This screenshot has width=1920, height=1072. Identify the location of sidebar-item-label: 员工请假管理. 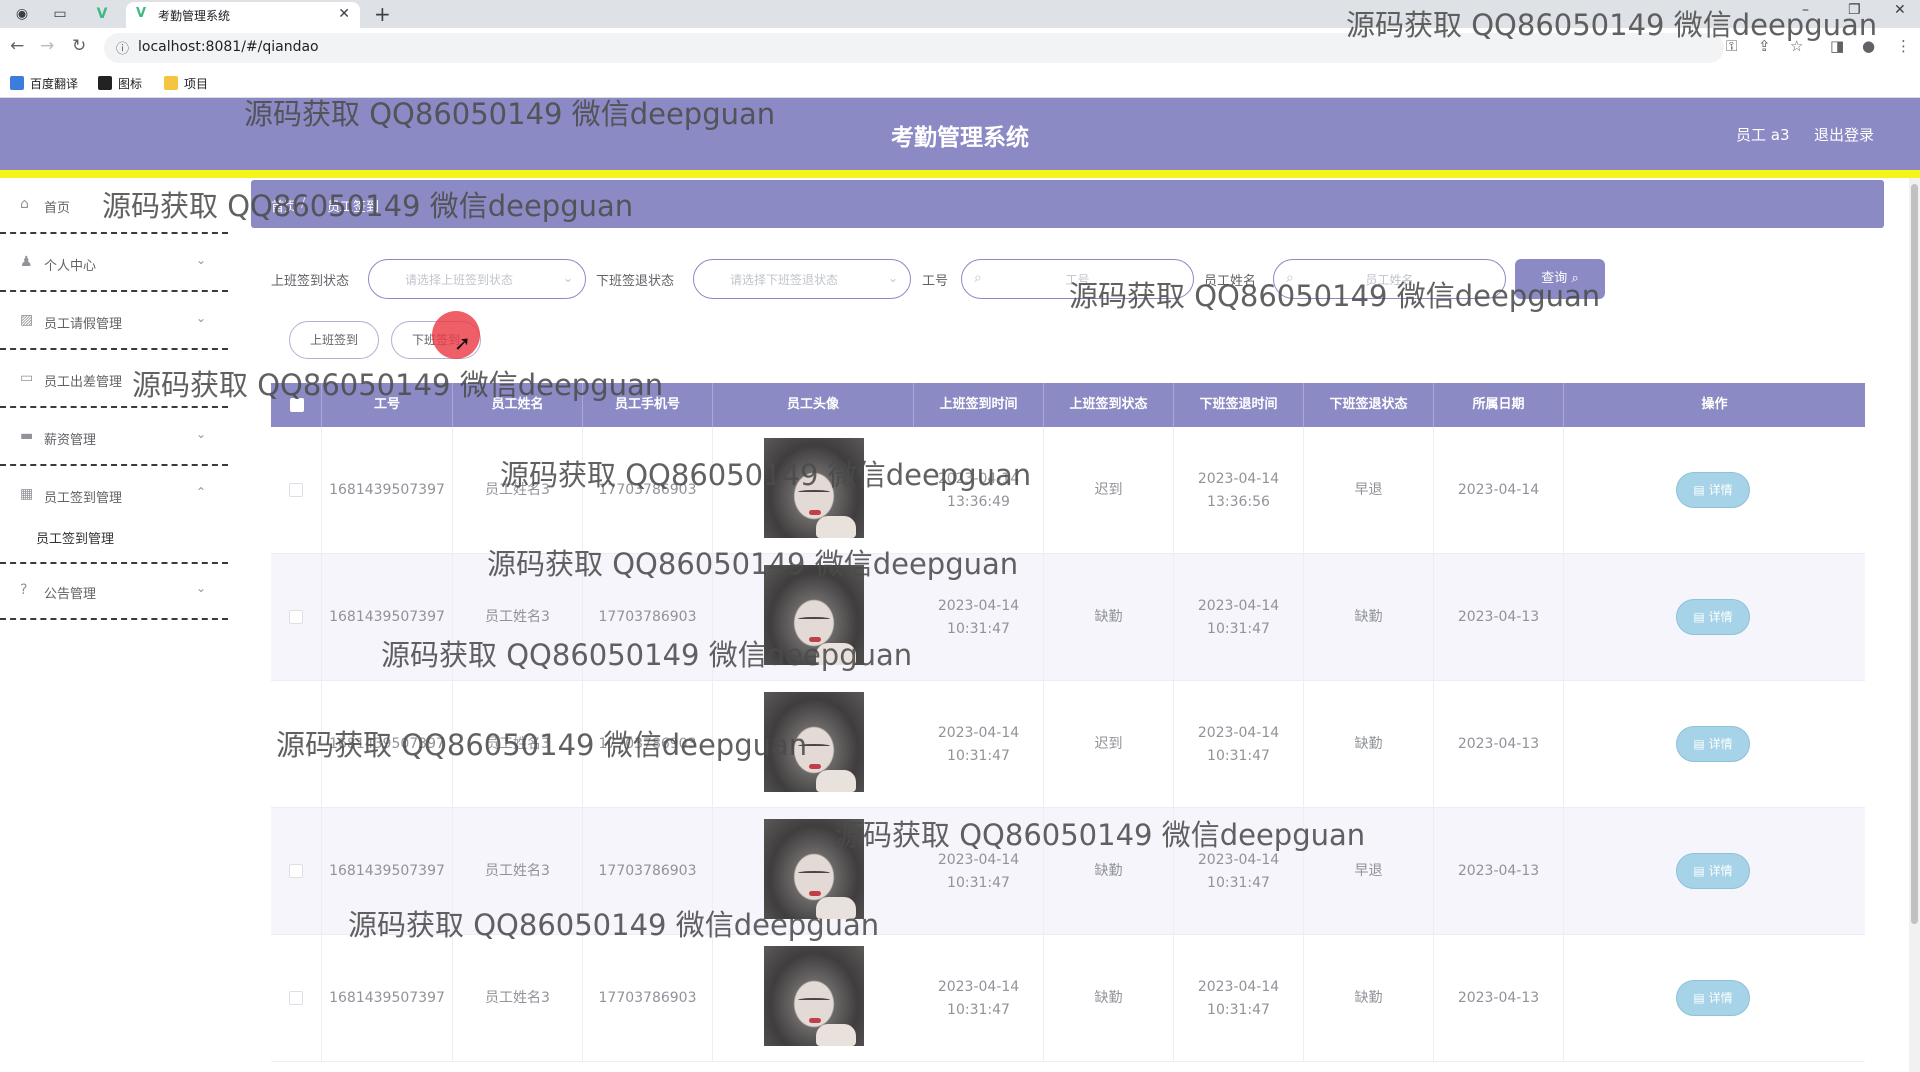
(83, 324).